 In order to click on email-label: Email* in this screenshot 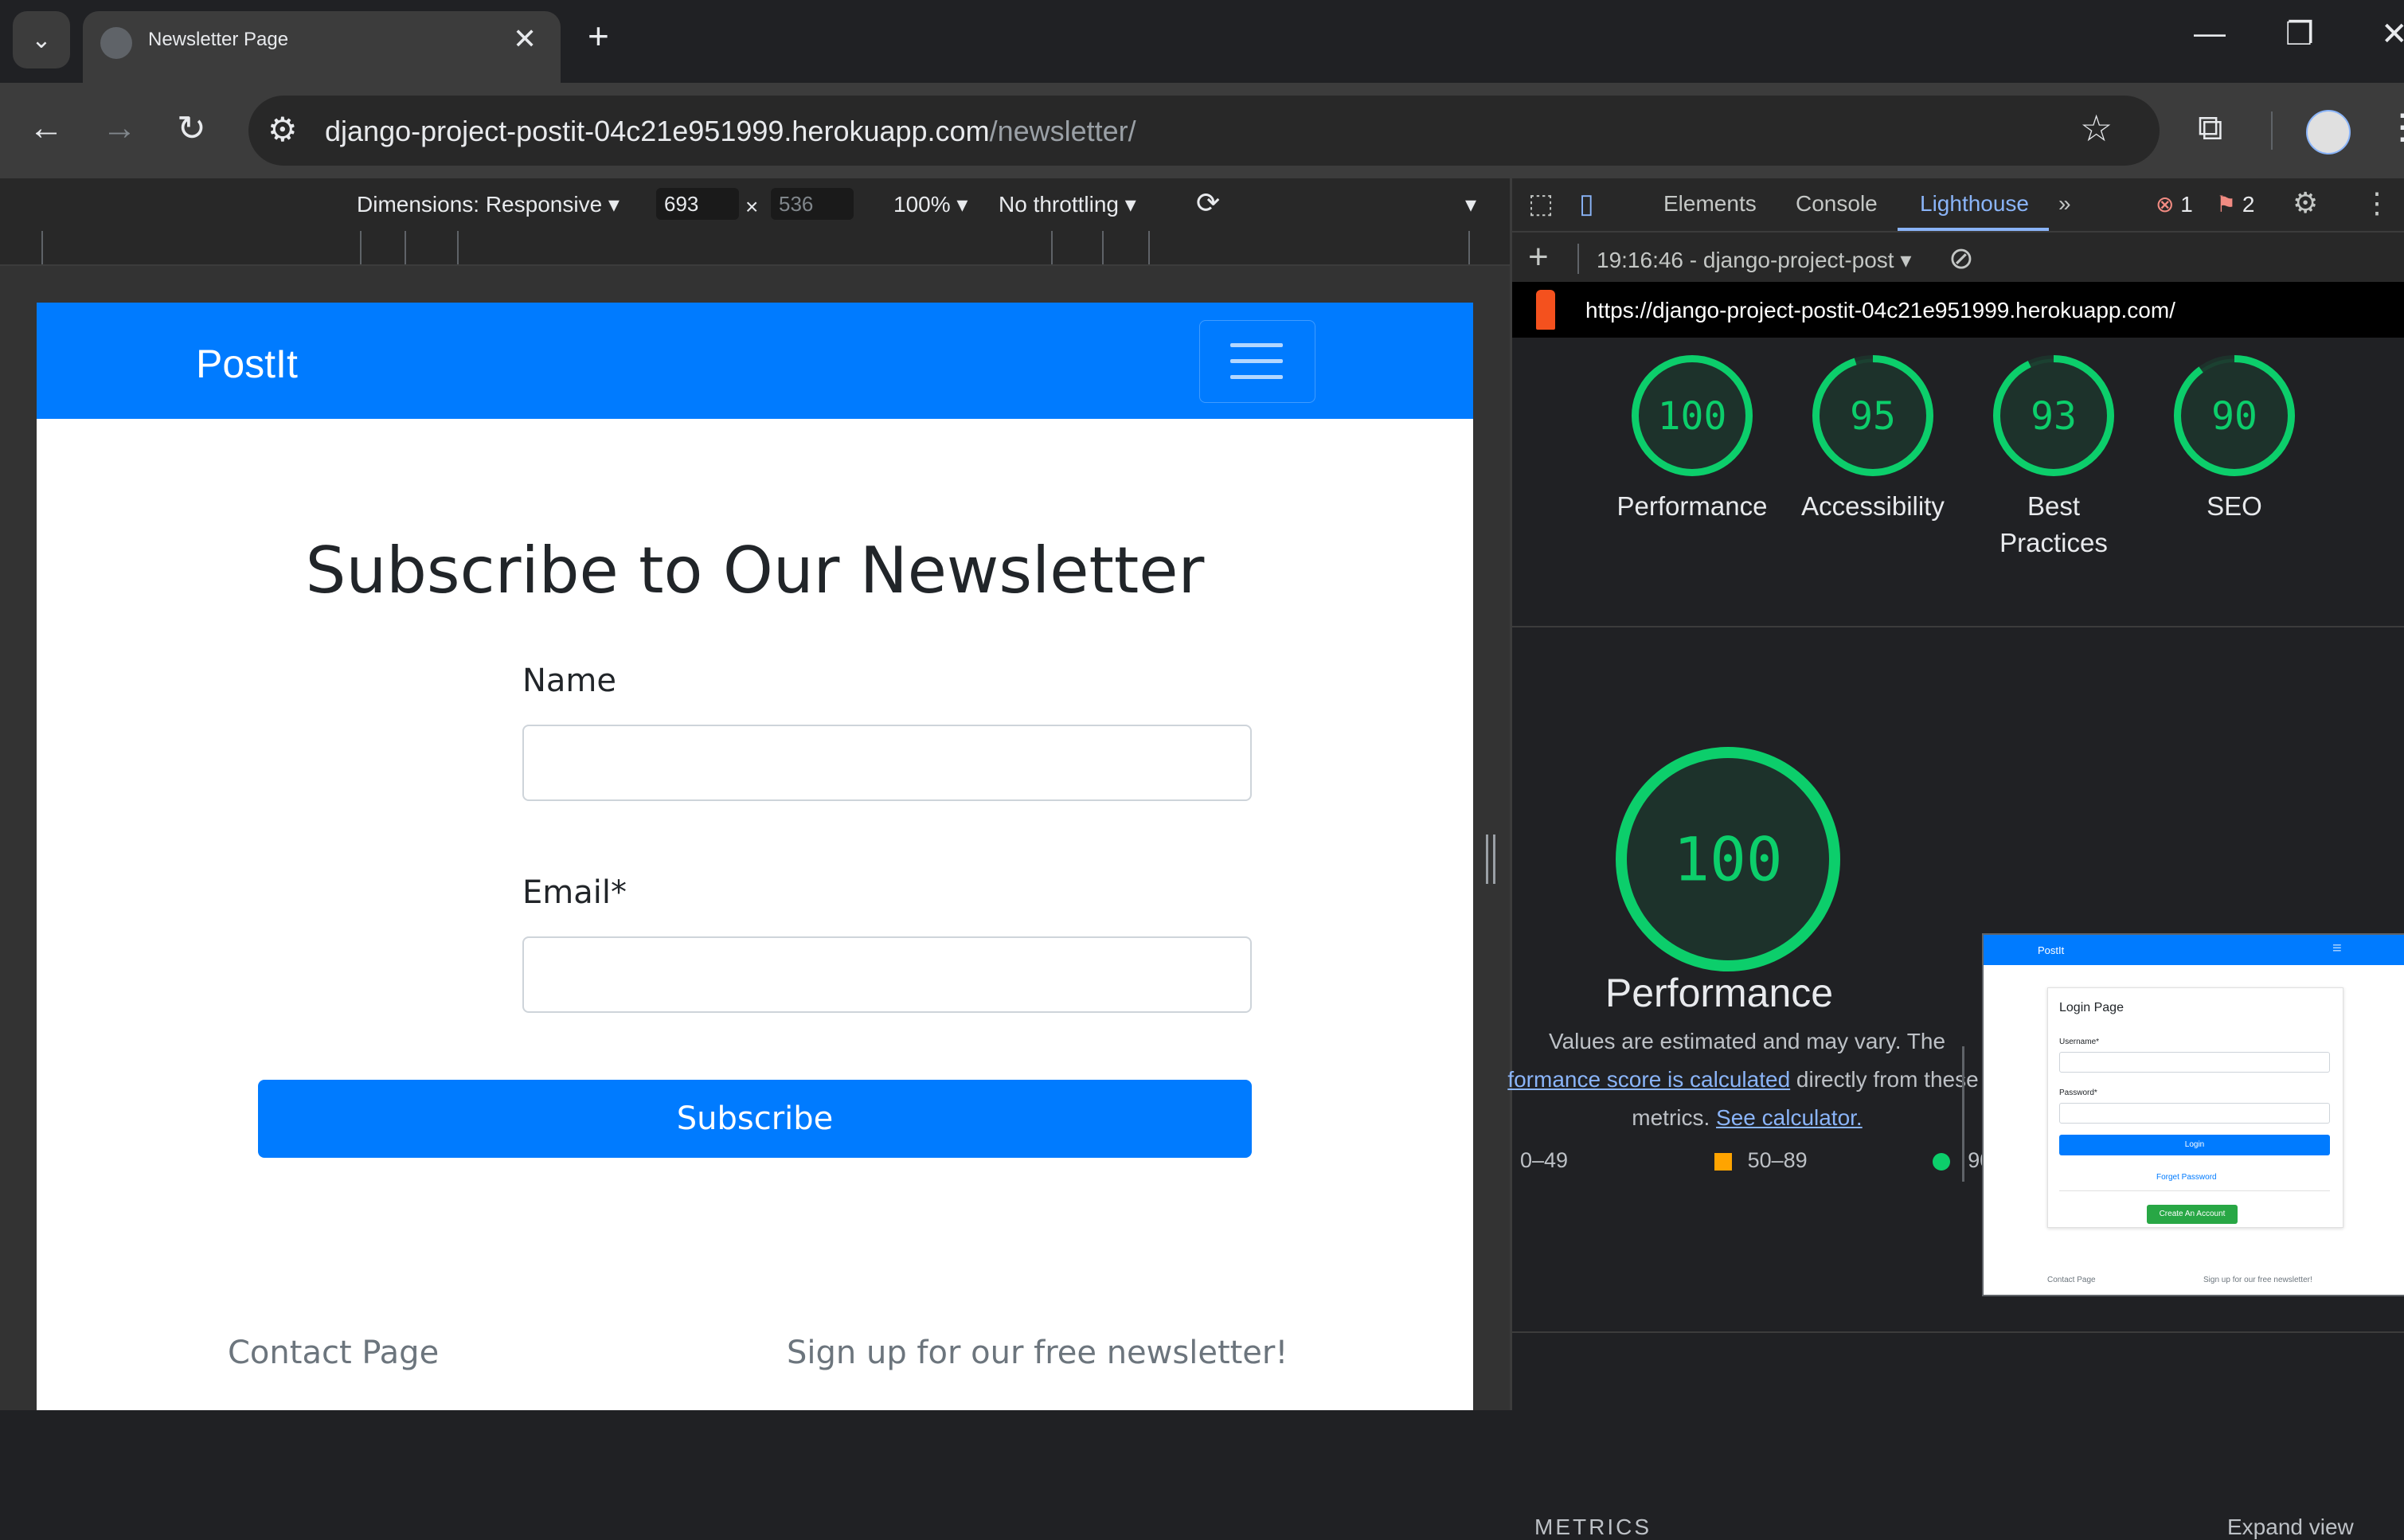, I will do `click(574, 892)`.